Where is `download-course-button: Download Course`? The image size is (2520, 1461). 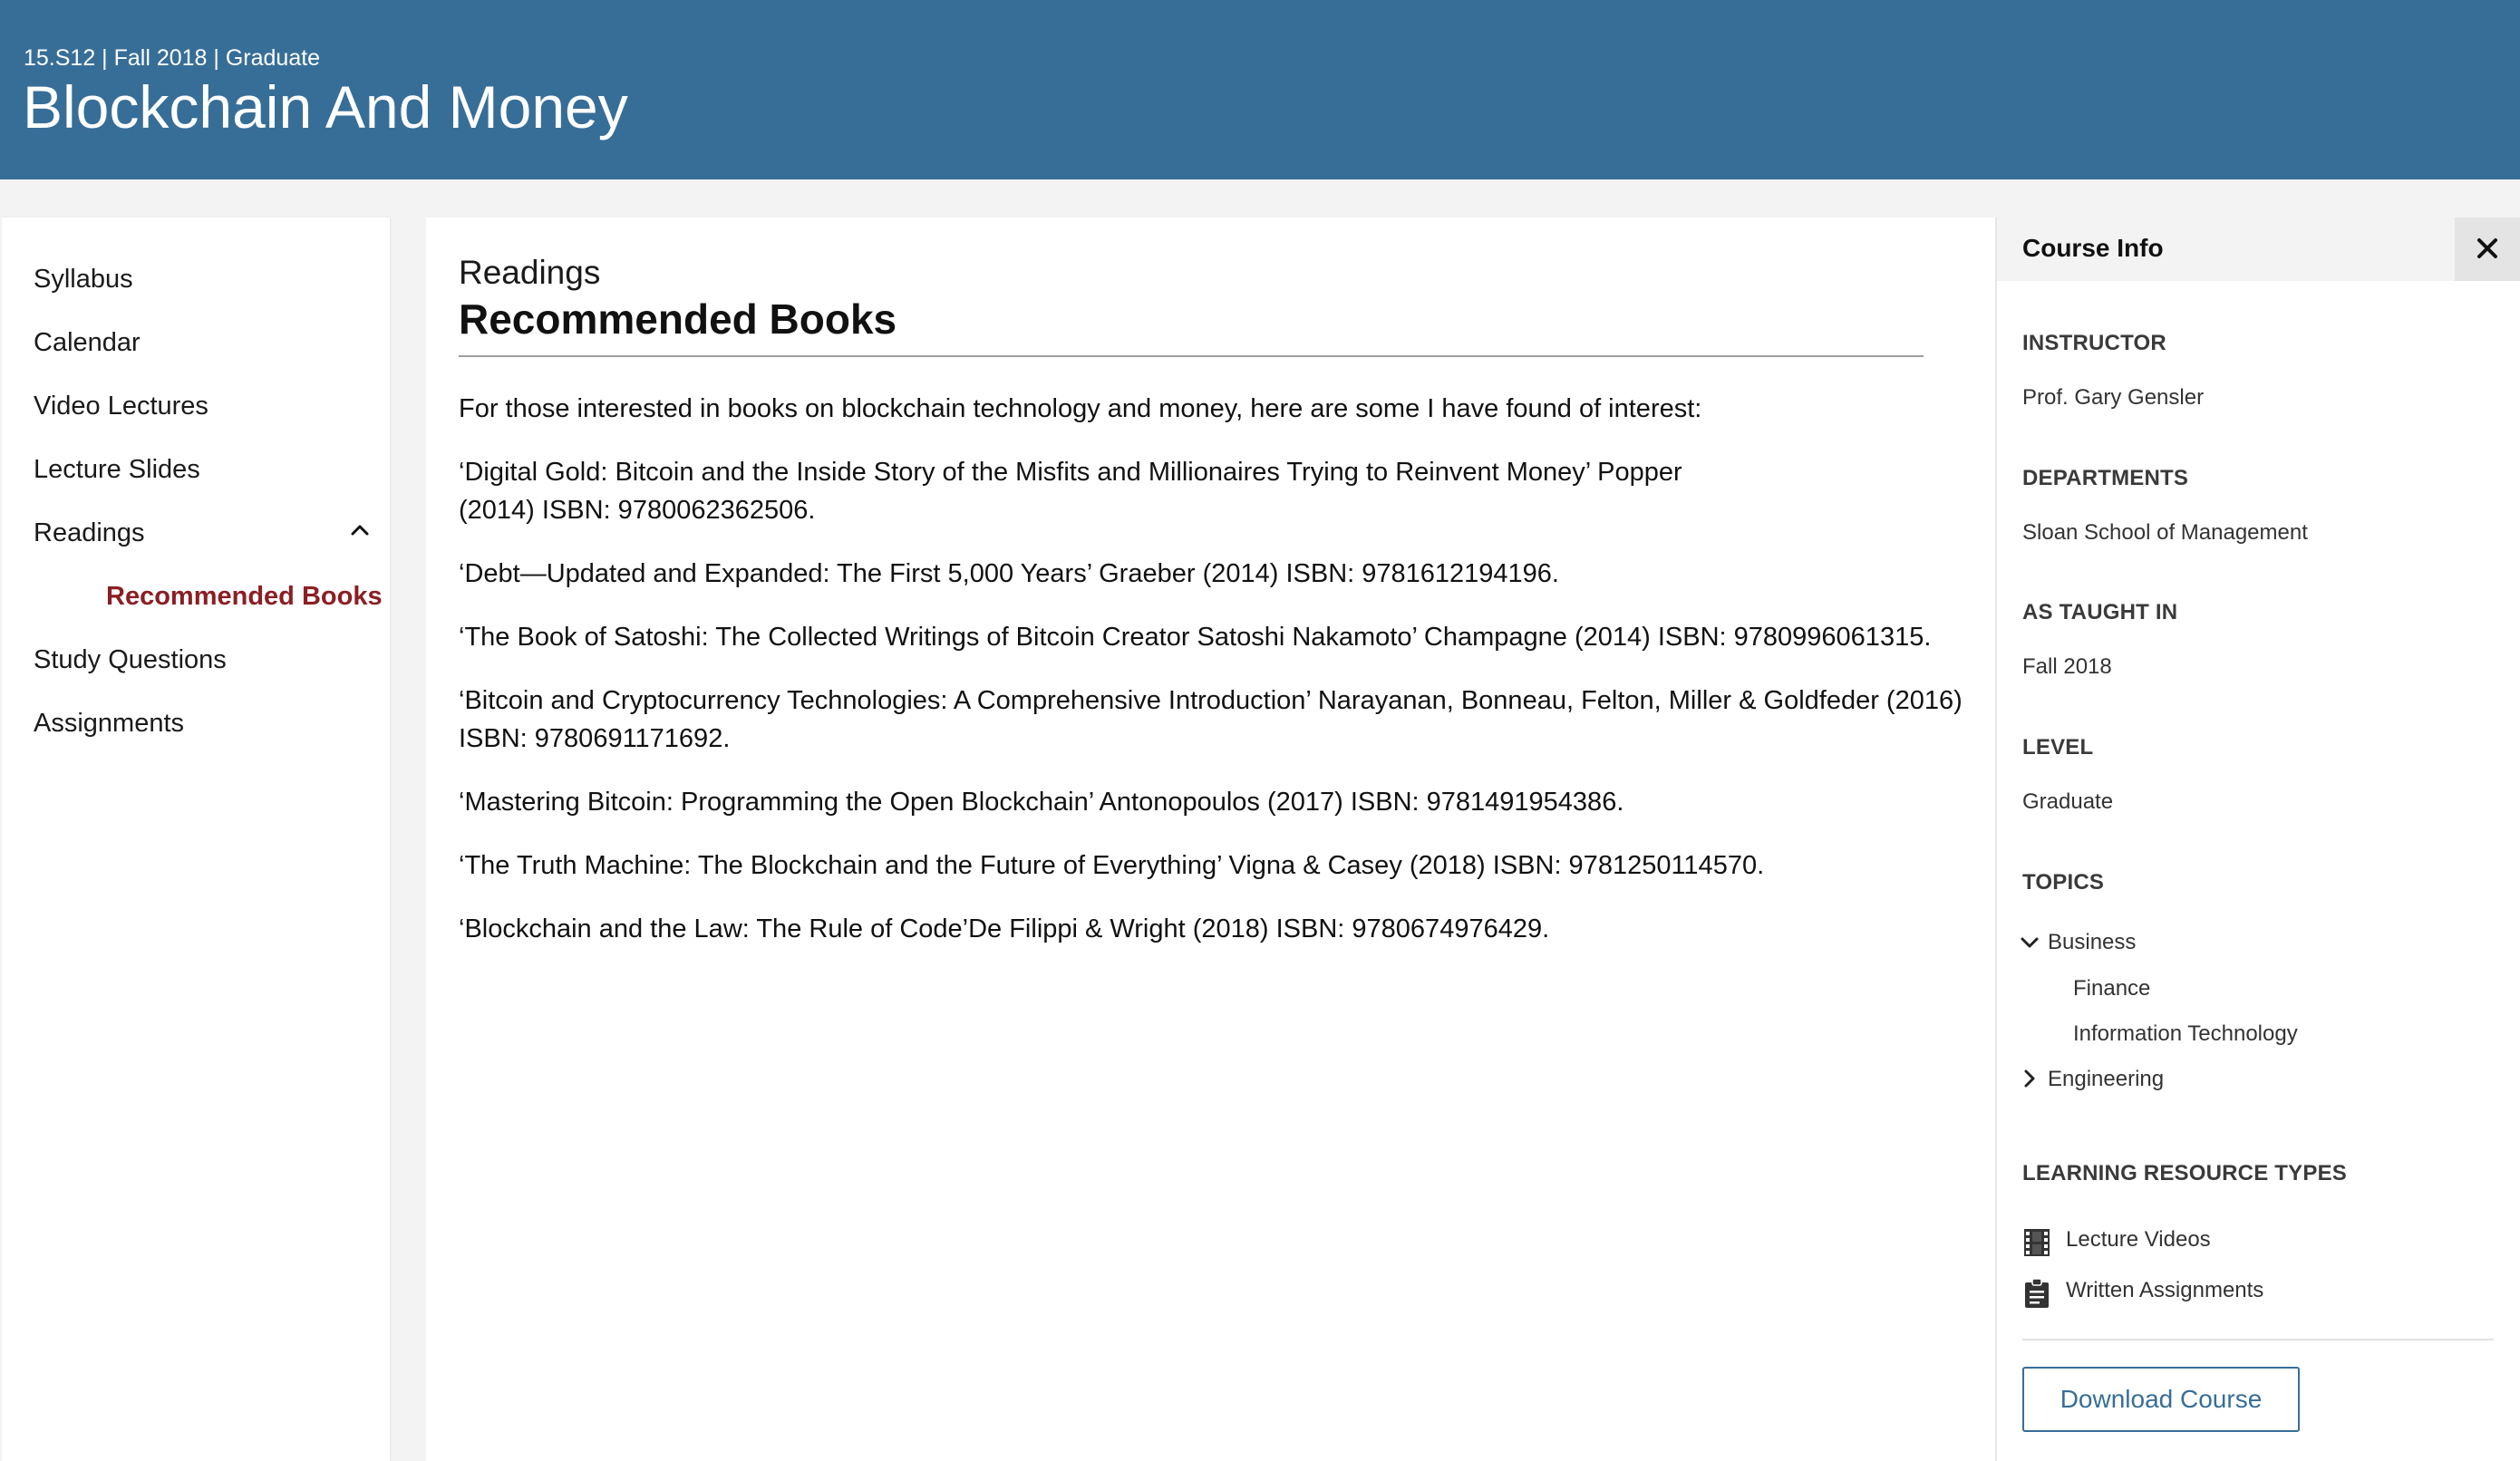 download-course-button: Download Course is located at coordinates (2161, 1400).